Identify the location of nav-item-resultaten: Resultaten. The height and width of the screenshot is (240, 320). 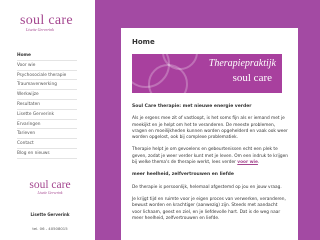
(47, 105).